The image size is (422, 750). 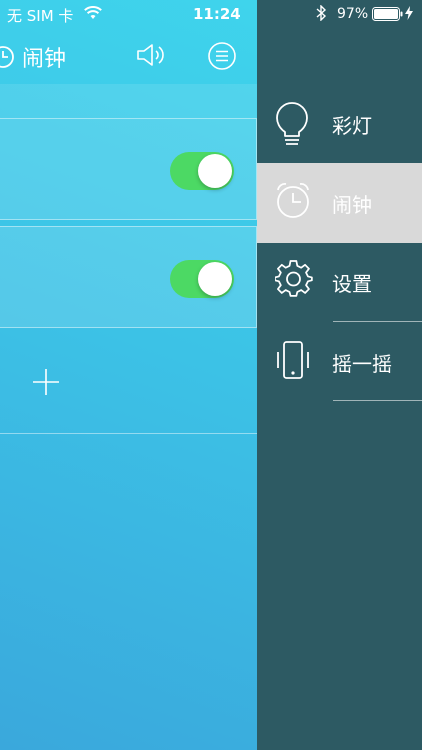 I want to click on lightbulb-icon, so click(x=292, y=127).